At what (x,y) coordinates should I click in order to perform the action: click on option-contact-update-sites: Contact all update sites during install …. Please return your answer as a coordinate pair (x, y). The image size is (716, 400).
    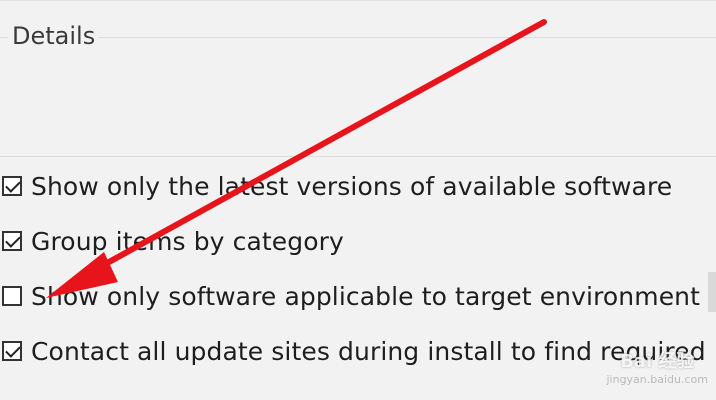
    Looking at the image, I should click on (353, 351).